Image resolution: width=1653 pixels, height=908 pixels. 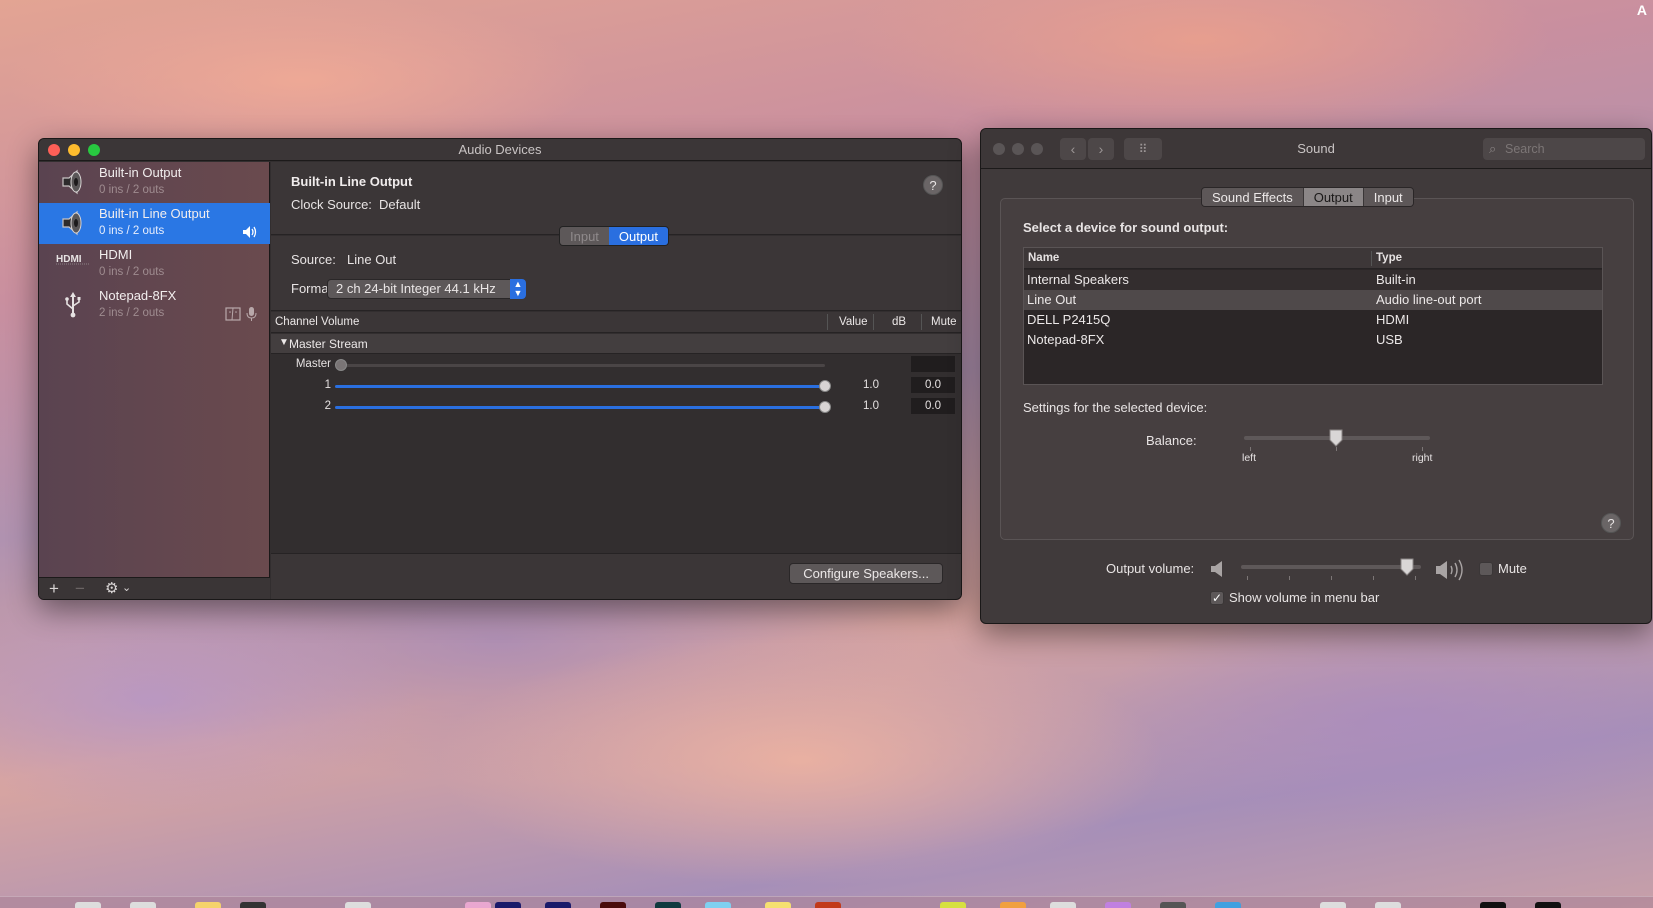 I want to click on row-name: Internal Speakers, so click(x=1078, y=279).